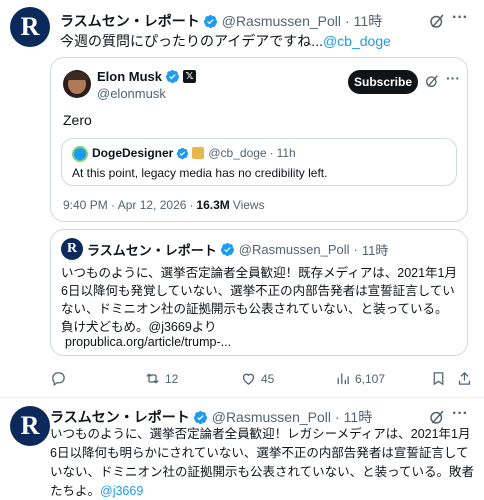  I want to click on quote-timestamp: 9:40 PM · Apr 12, 2026, so click(124, 205).